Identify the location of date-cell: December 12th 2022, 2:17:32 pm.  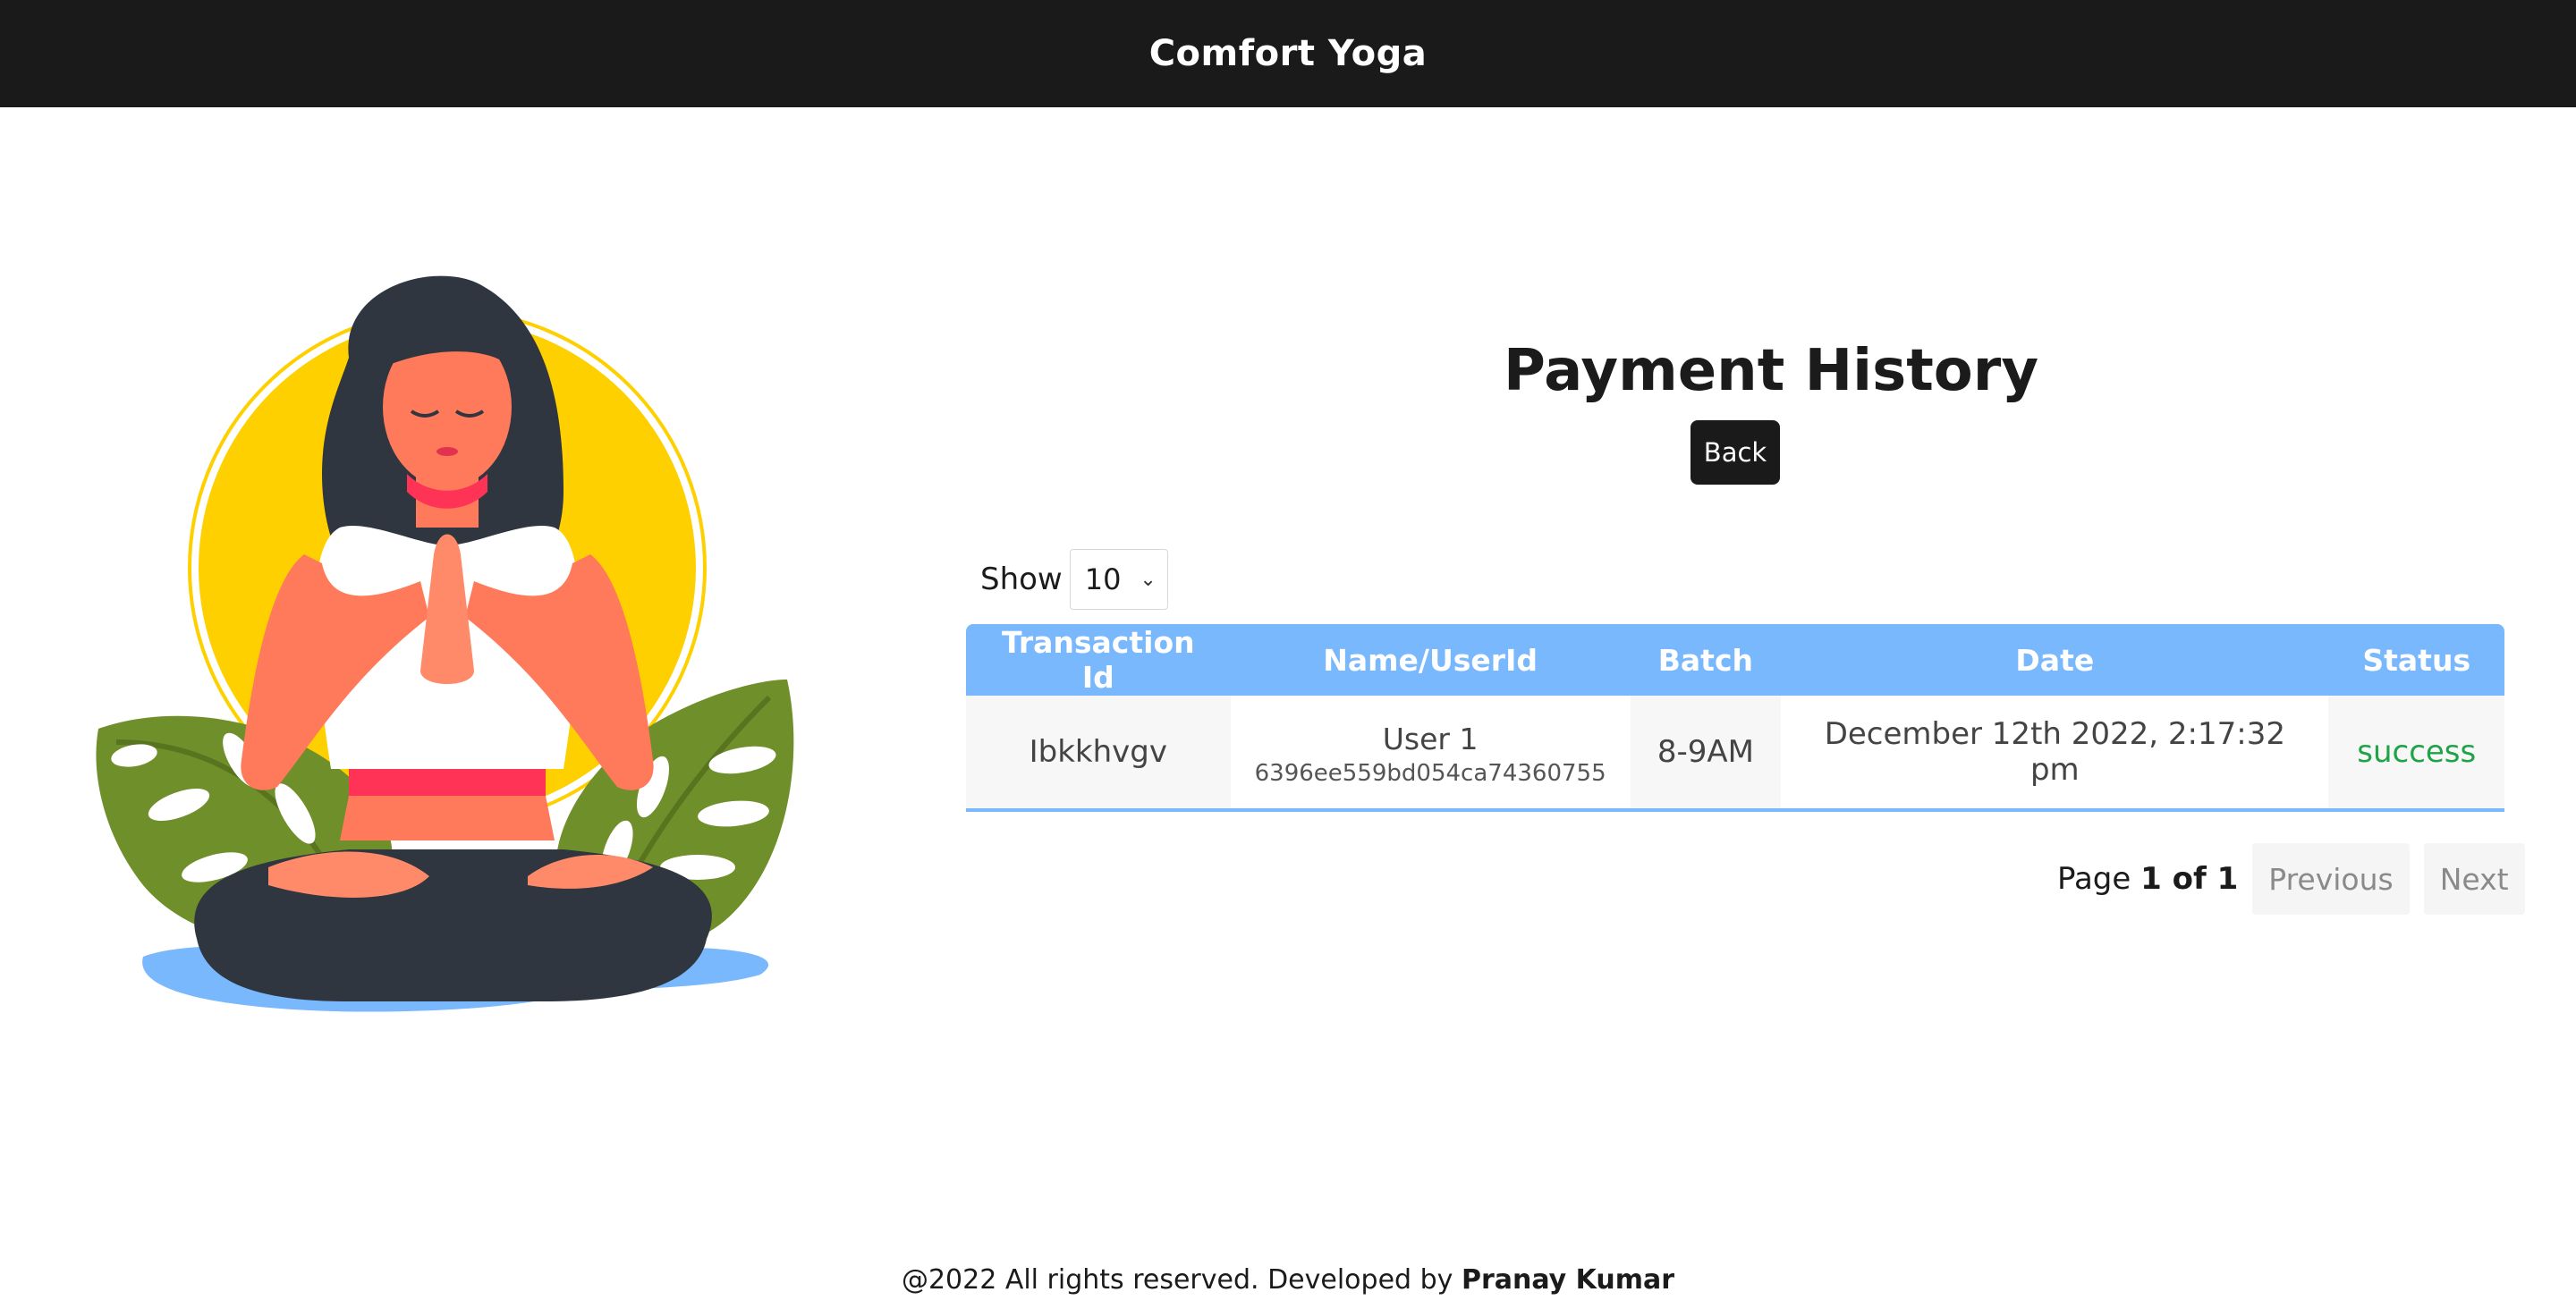
(2055, 754).